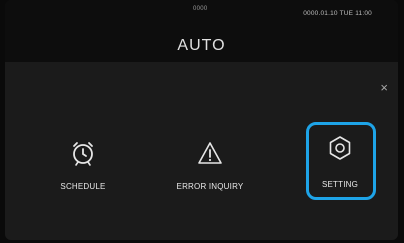 The width and height of the screenshot is (404, 243). Describe the element at coordinates (210, 186) in the screenshot. I see `error-inquiry-label: ERROR INQUIRY` at that location.